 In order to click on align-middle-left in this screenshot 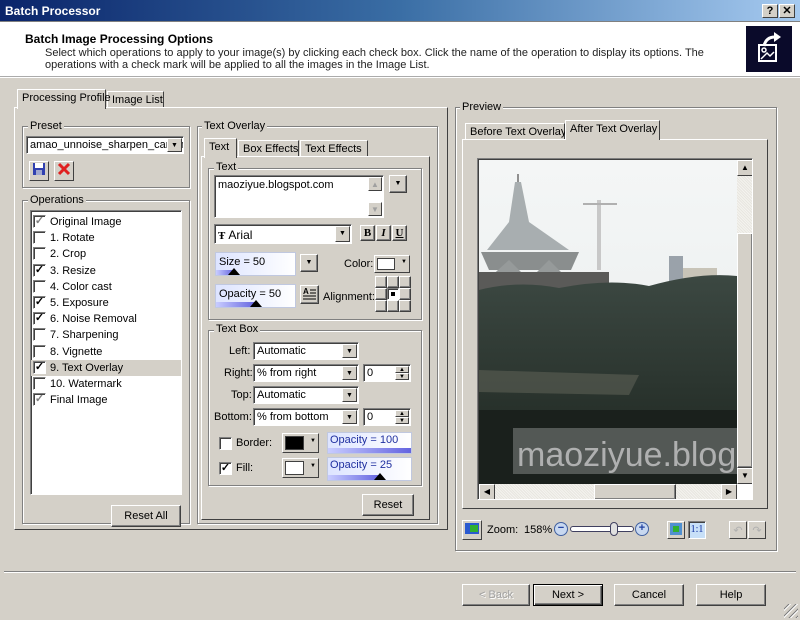, I will do `click(381, 294)`.